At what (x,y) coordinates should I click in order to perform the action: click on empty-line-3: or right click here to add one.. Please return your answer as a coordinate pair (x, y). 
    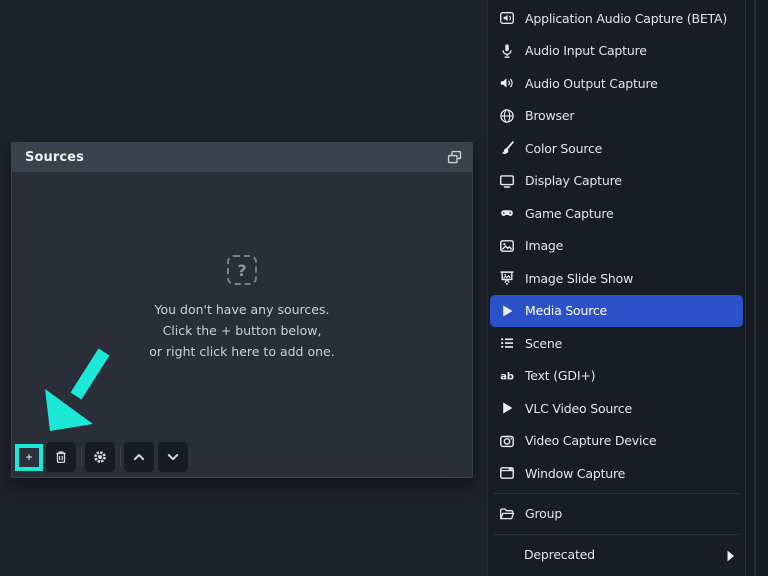
    Looking at the image, I should click on (242, 351).